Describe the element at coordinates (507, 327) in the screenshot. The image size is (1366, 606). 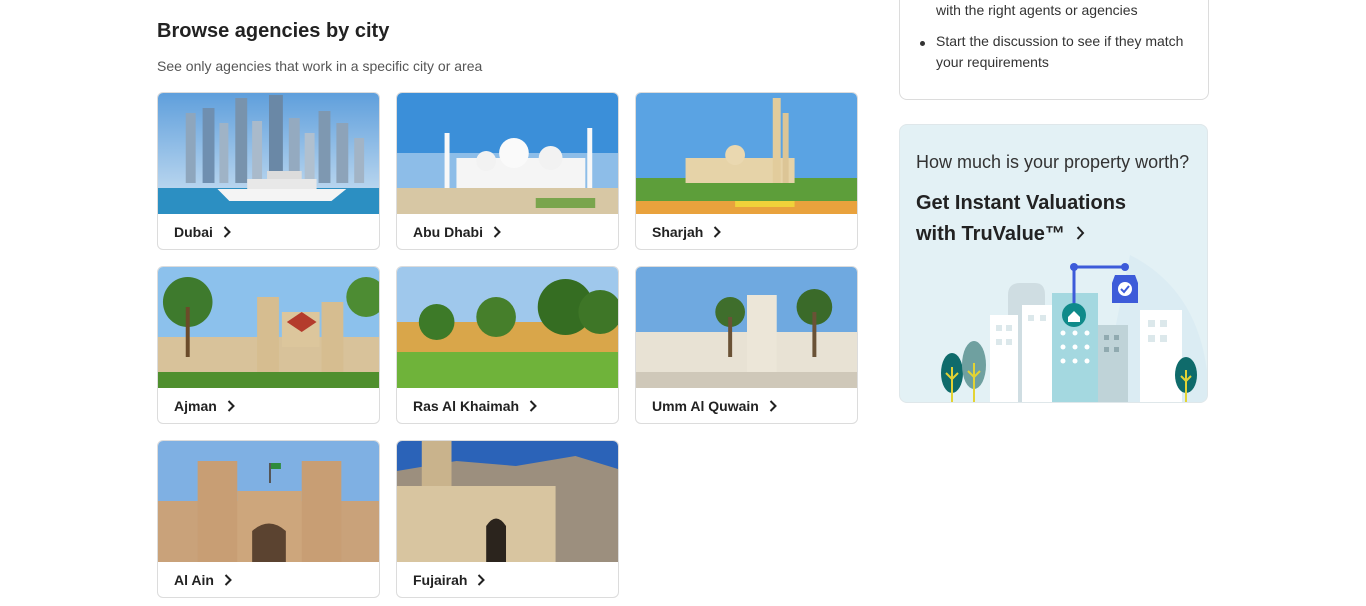
I see `city-image-ras-al-khaimah` at that location.